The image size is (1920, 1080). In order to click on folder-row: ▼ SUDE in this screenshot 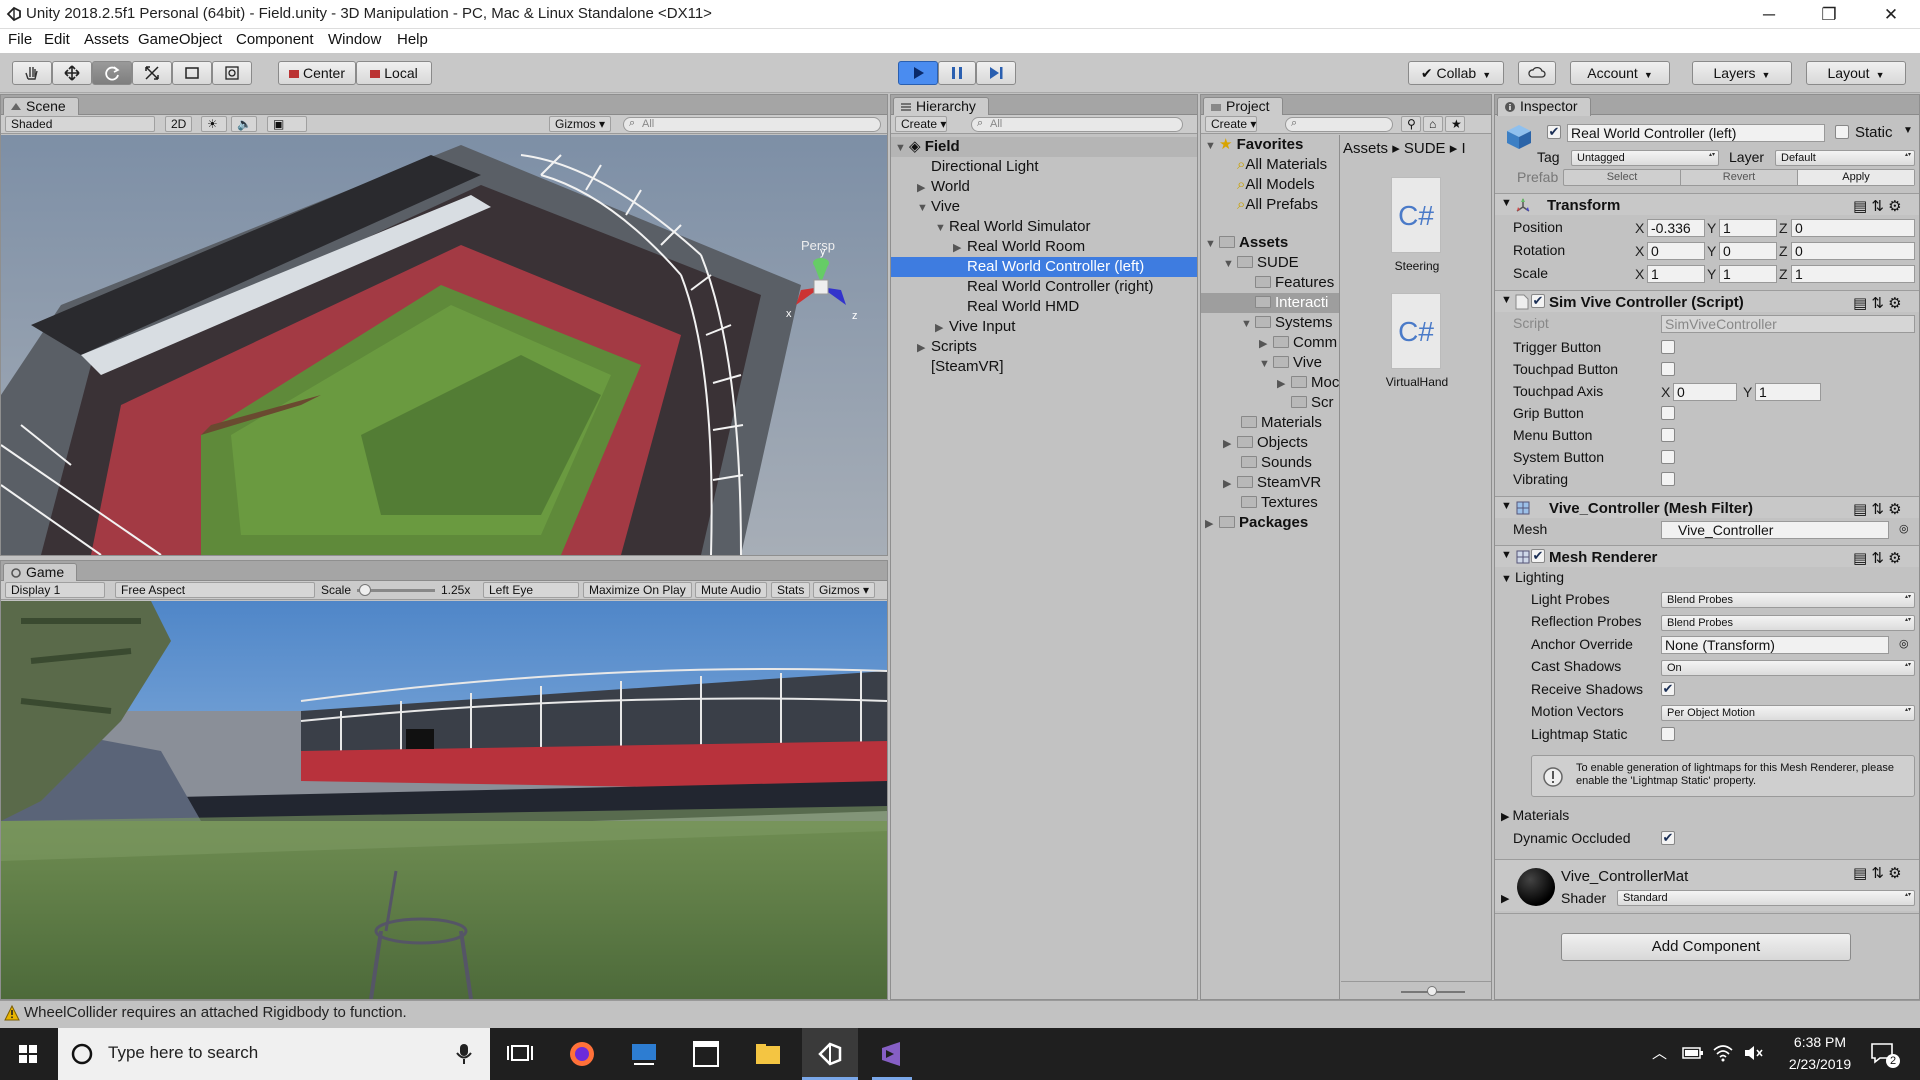, I will do `click(1261, 263)`.